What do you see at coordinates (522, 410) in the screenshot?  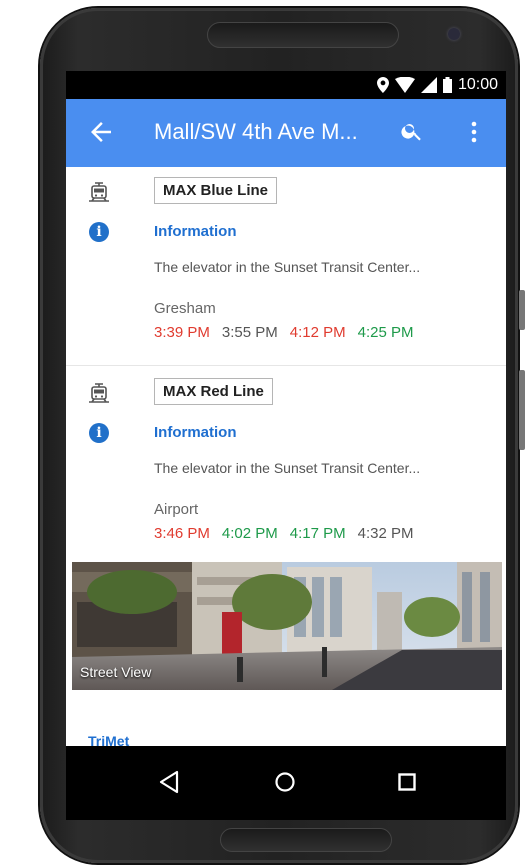 I see `volume-button` at bounding box center [522, 410].